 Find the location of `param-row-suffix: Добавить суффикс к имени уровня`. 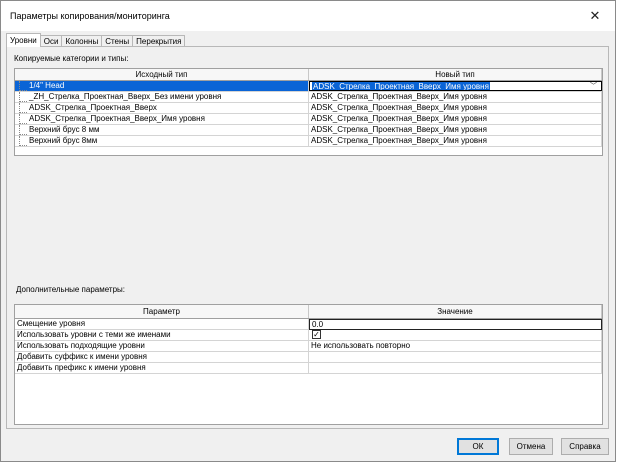

param-row-suffix: Добавить суффикс к имени уровня is located at coordinates (308, 357).